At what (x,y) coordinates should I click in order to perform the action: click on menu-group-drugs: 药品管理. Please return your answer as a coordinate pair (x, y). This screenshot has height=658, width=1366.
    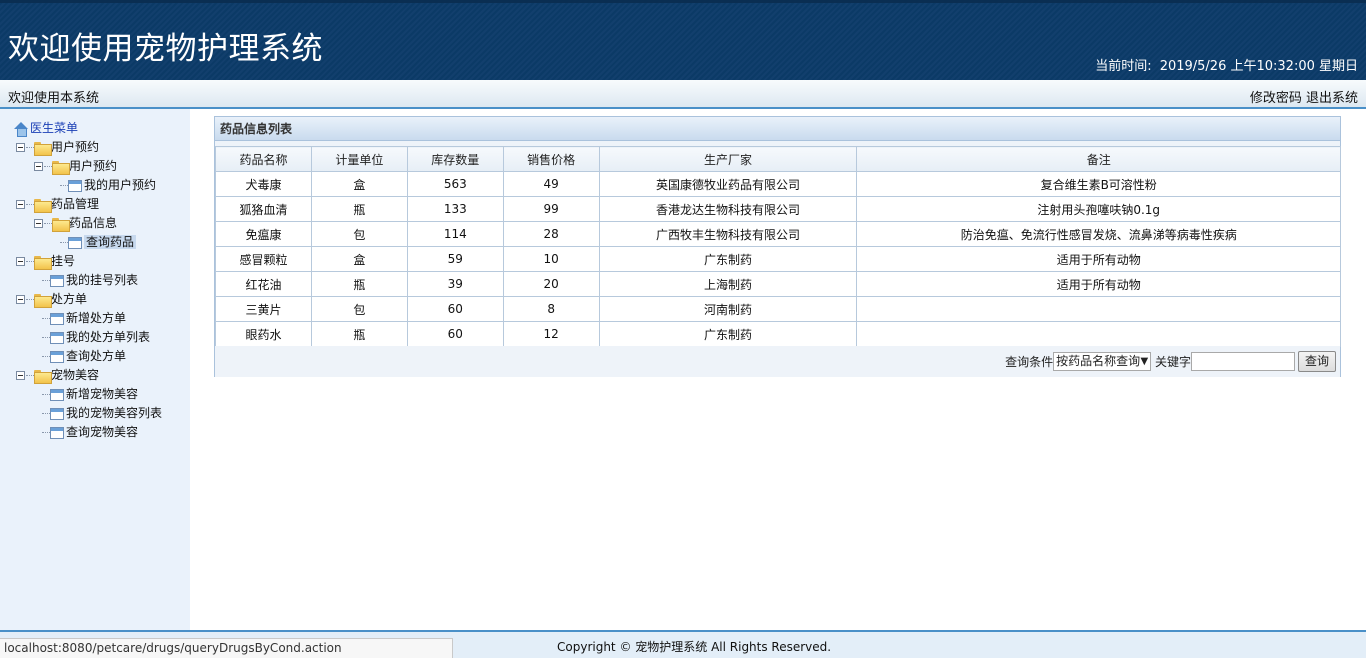
    Looking at the image, I should click on (88, 204).